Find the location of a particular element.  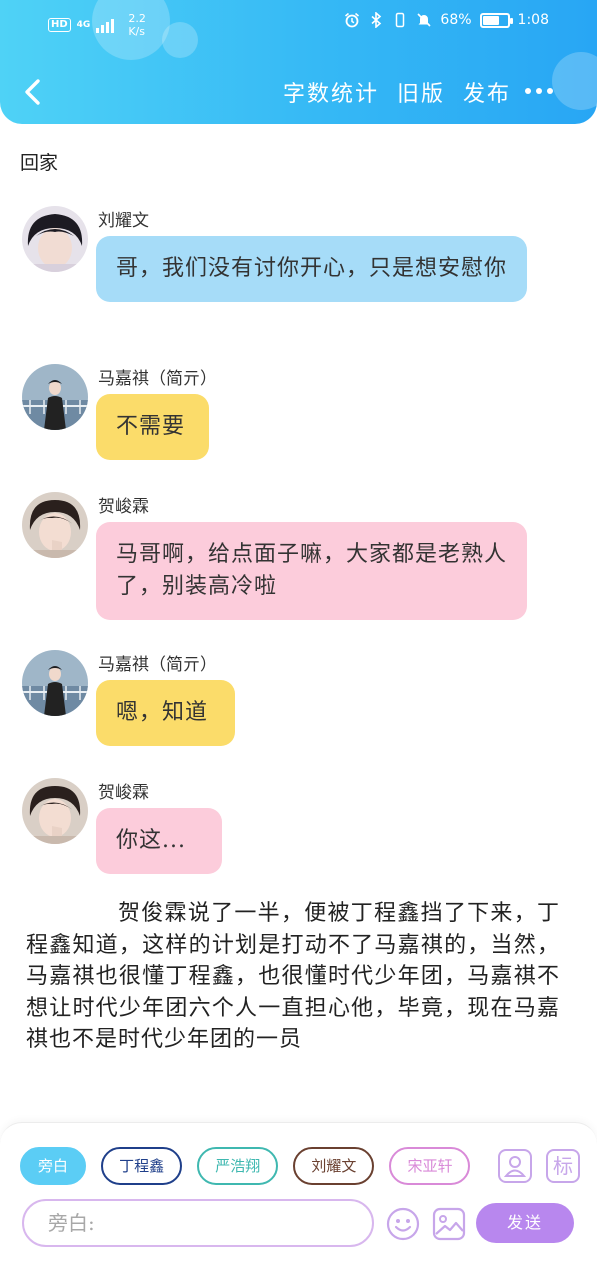

back-arrow-icon is located at coordinates (34, 92).